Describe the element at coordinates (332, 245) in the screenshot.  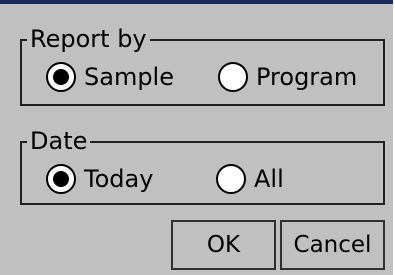
I see `cancel-button: Cancel` at that location.